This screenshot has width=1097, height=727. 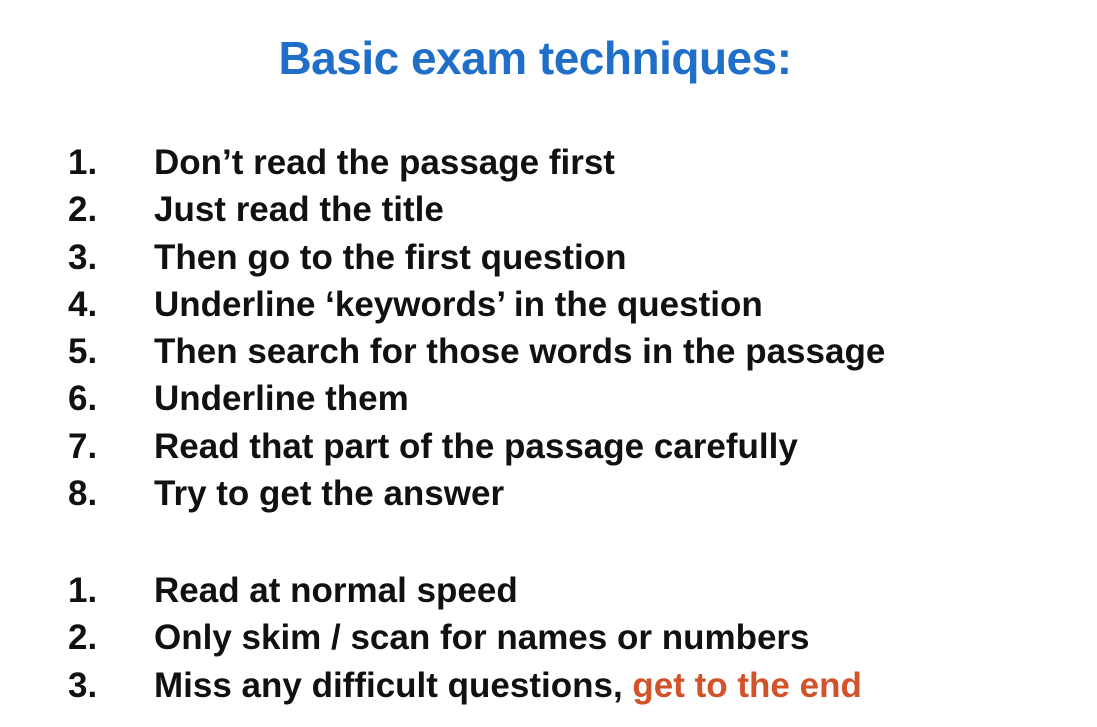 I want to click on item-number: 8., so click(x=83, y=494).